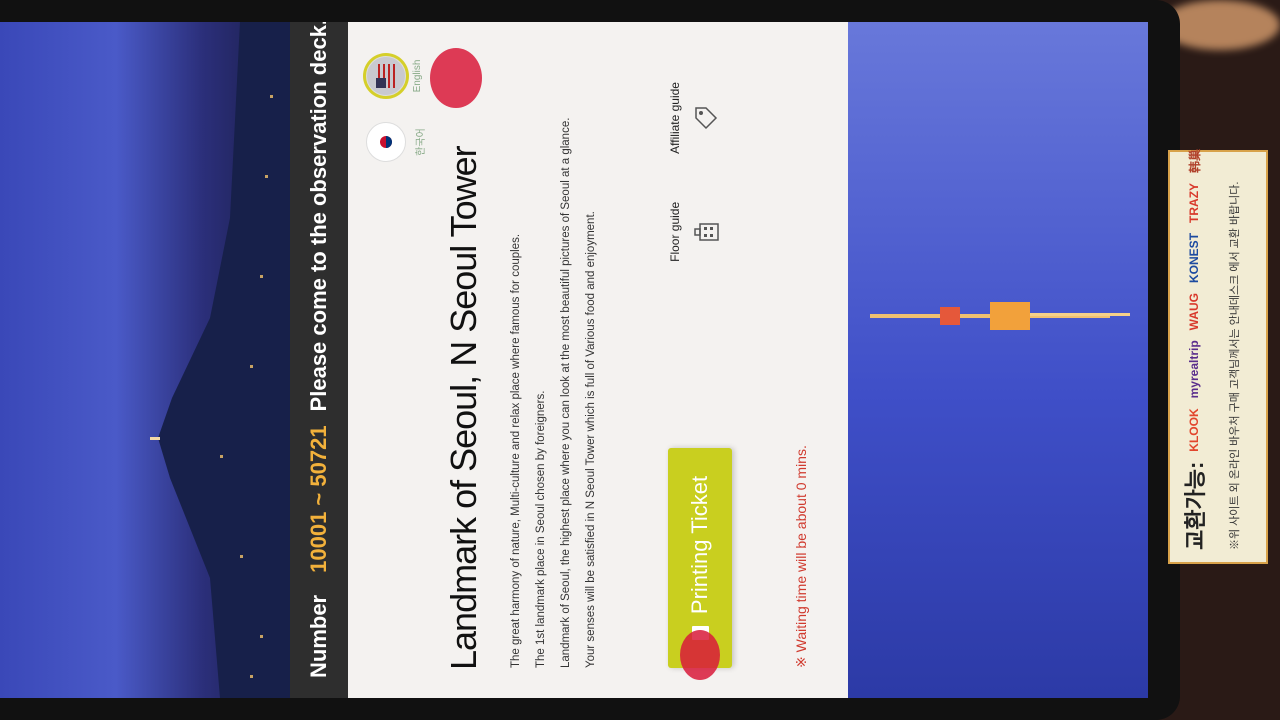 Image resolution: width=1280 pixels, height=720 pixels. Describe the element at coordinates (421, 142) in the screenshot. I see `language-label: 한국어` at that location.